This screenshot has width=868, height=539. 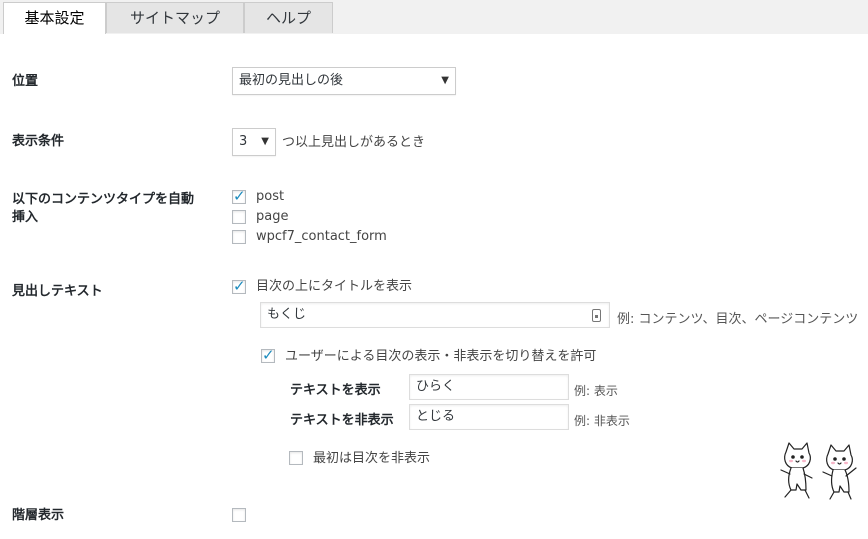 What do you see at coordinates (103, 209) in the screenshot?
I see `auto-insert-label: 以下のコンテンツタイプを自動 挿入` at bounding box center [103, 209].